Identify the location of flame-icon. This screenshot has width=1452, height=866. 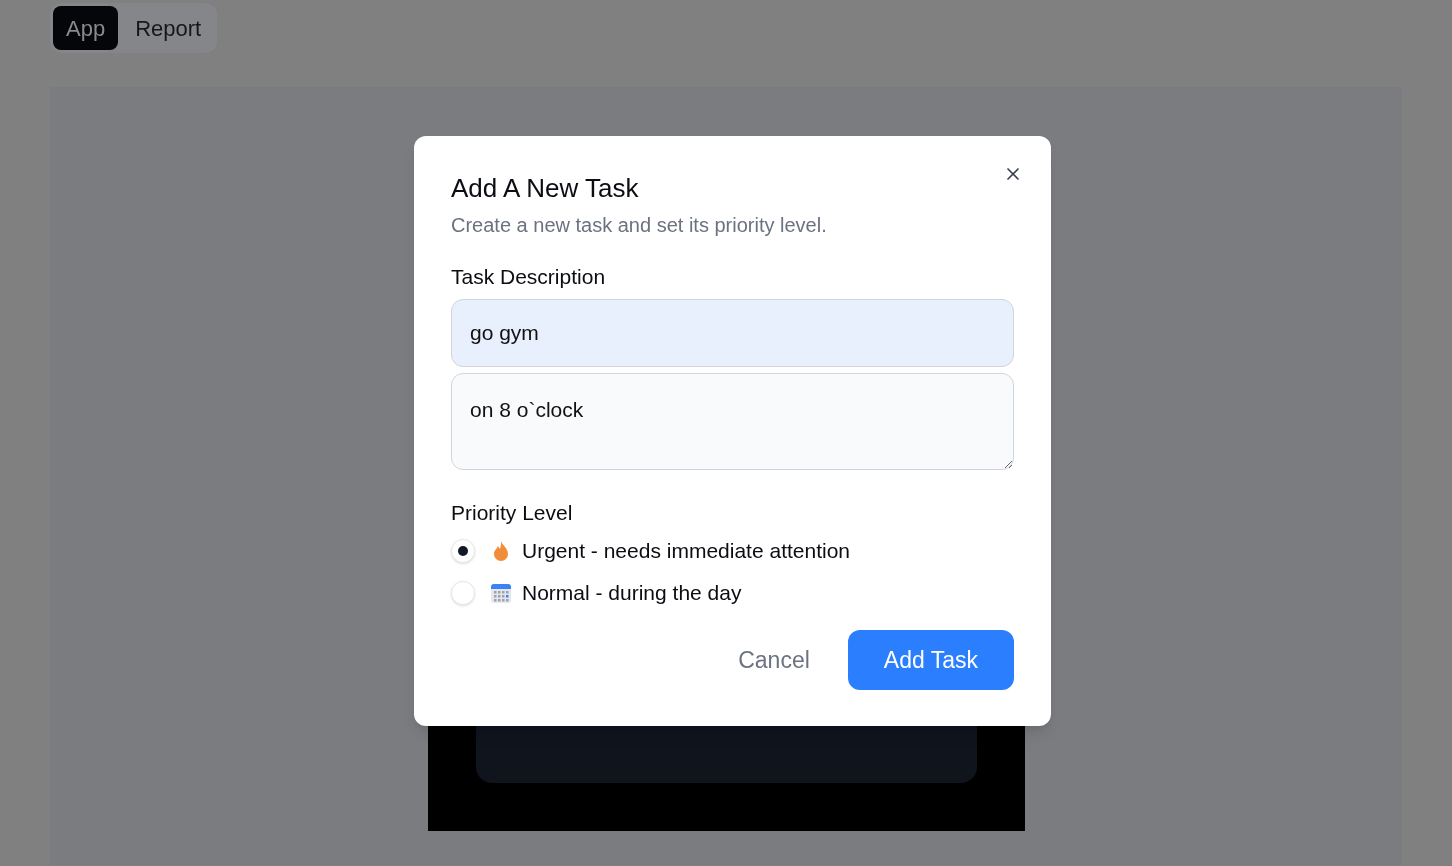
(501, 551).